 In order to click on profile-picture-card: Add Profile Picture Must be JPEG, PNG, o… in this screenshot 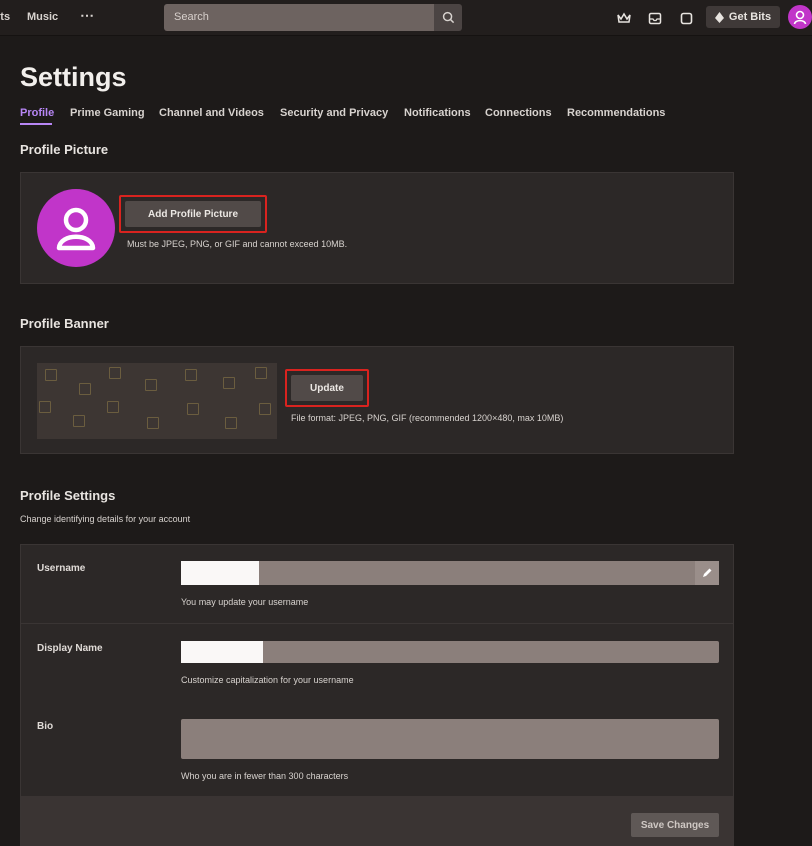, I will do `click(377, 228)`.